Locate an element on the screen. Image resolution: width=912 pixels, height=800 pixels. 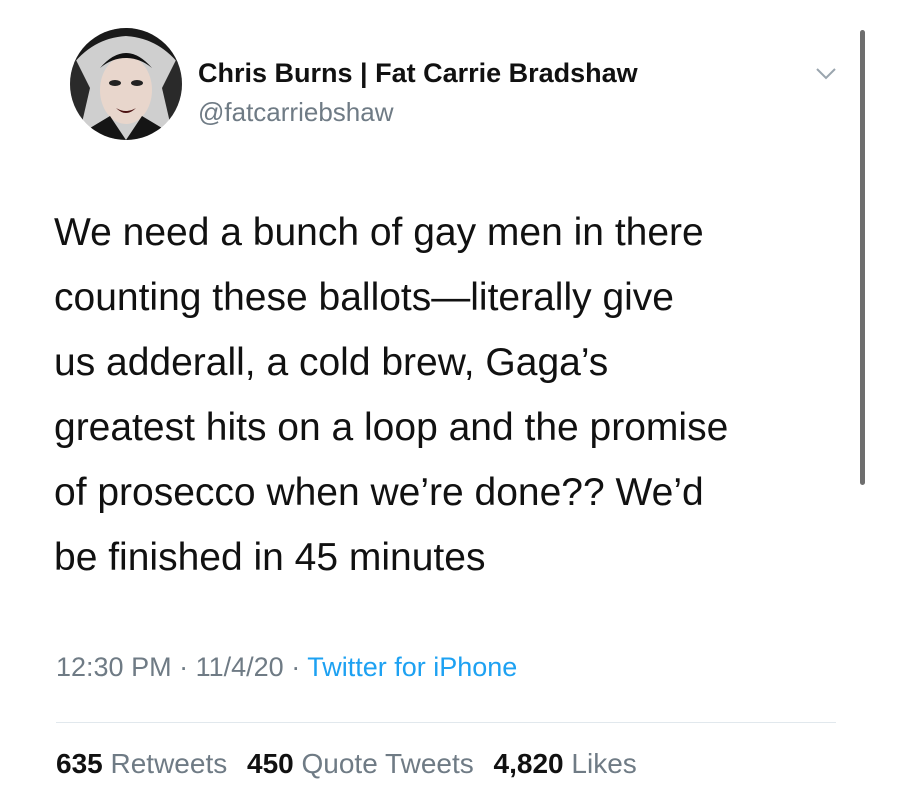
tweet-source-link: Twitter for iPhone is located at coordinates (412, 667).